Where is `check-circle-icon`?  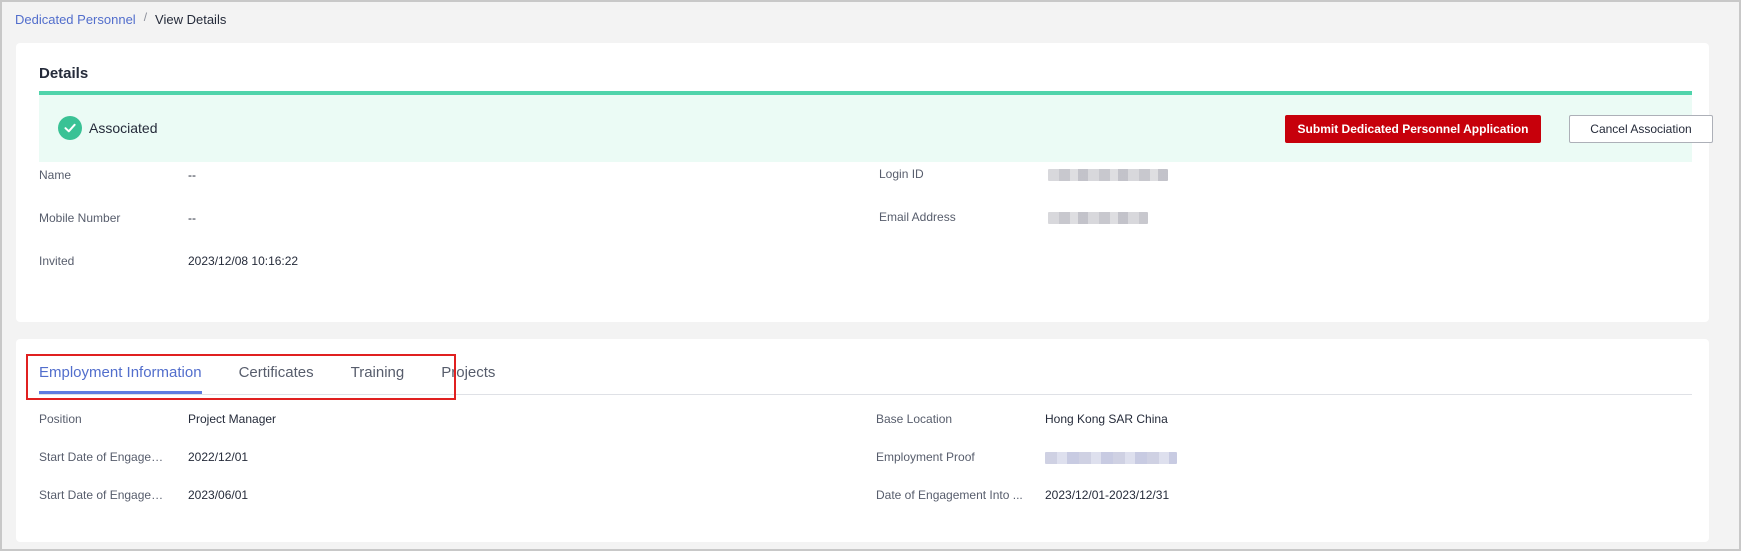 check-circle-icon is located at coordinates (70, 128).